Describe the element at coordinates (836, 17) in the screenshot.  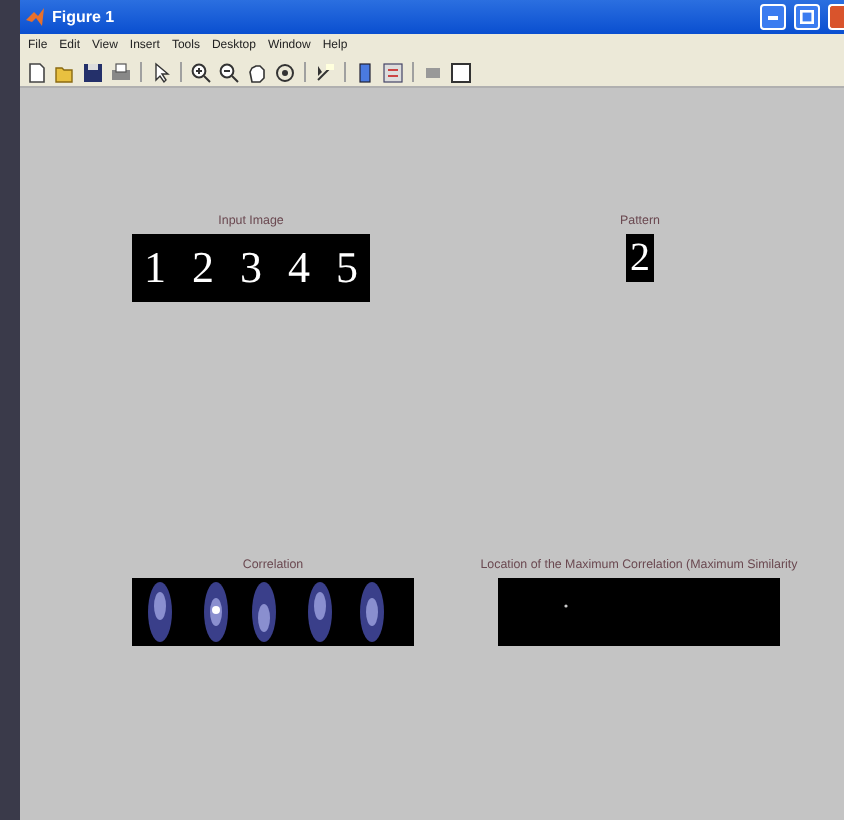
I see `close-button` at that location.